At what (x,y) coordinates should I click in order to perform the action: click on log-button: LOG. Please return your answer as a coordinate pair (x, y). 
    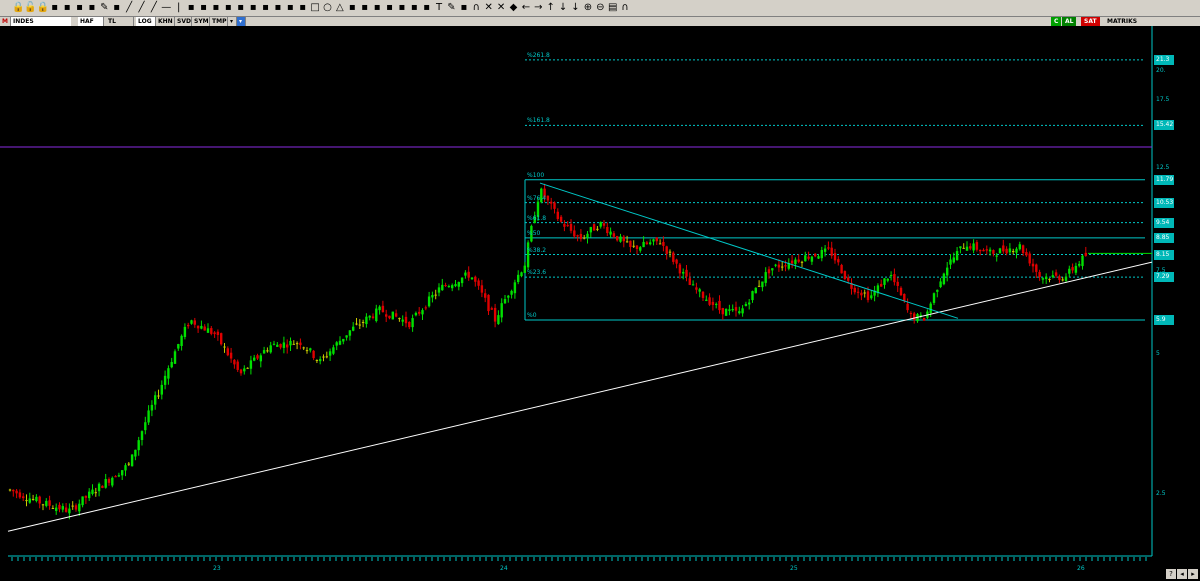
    Looking at the image, I should click on (146, 21).